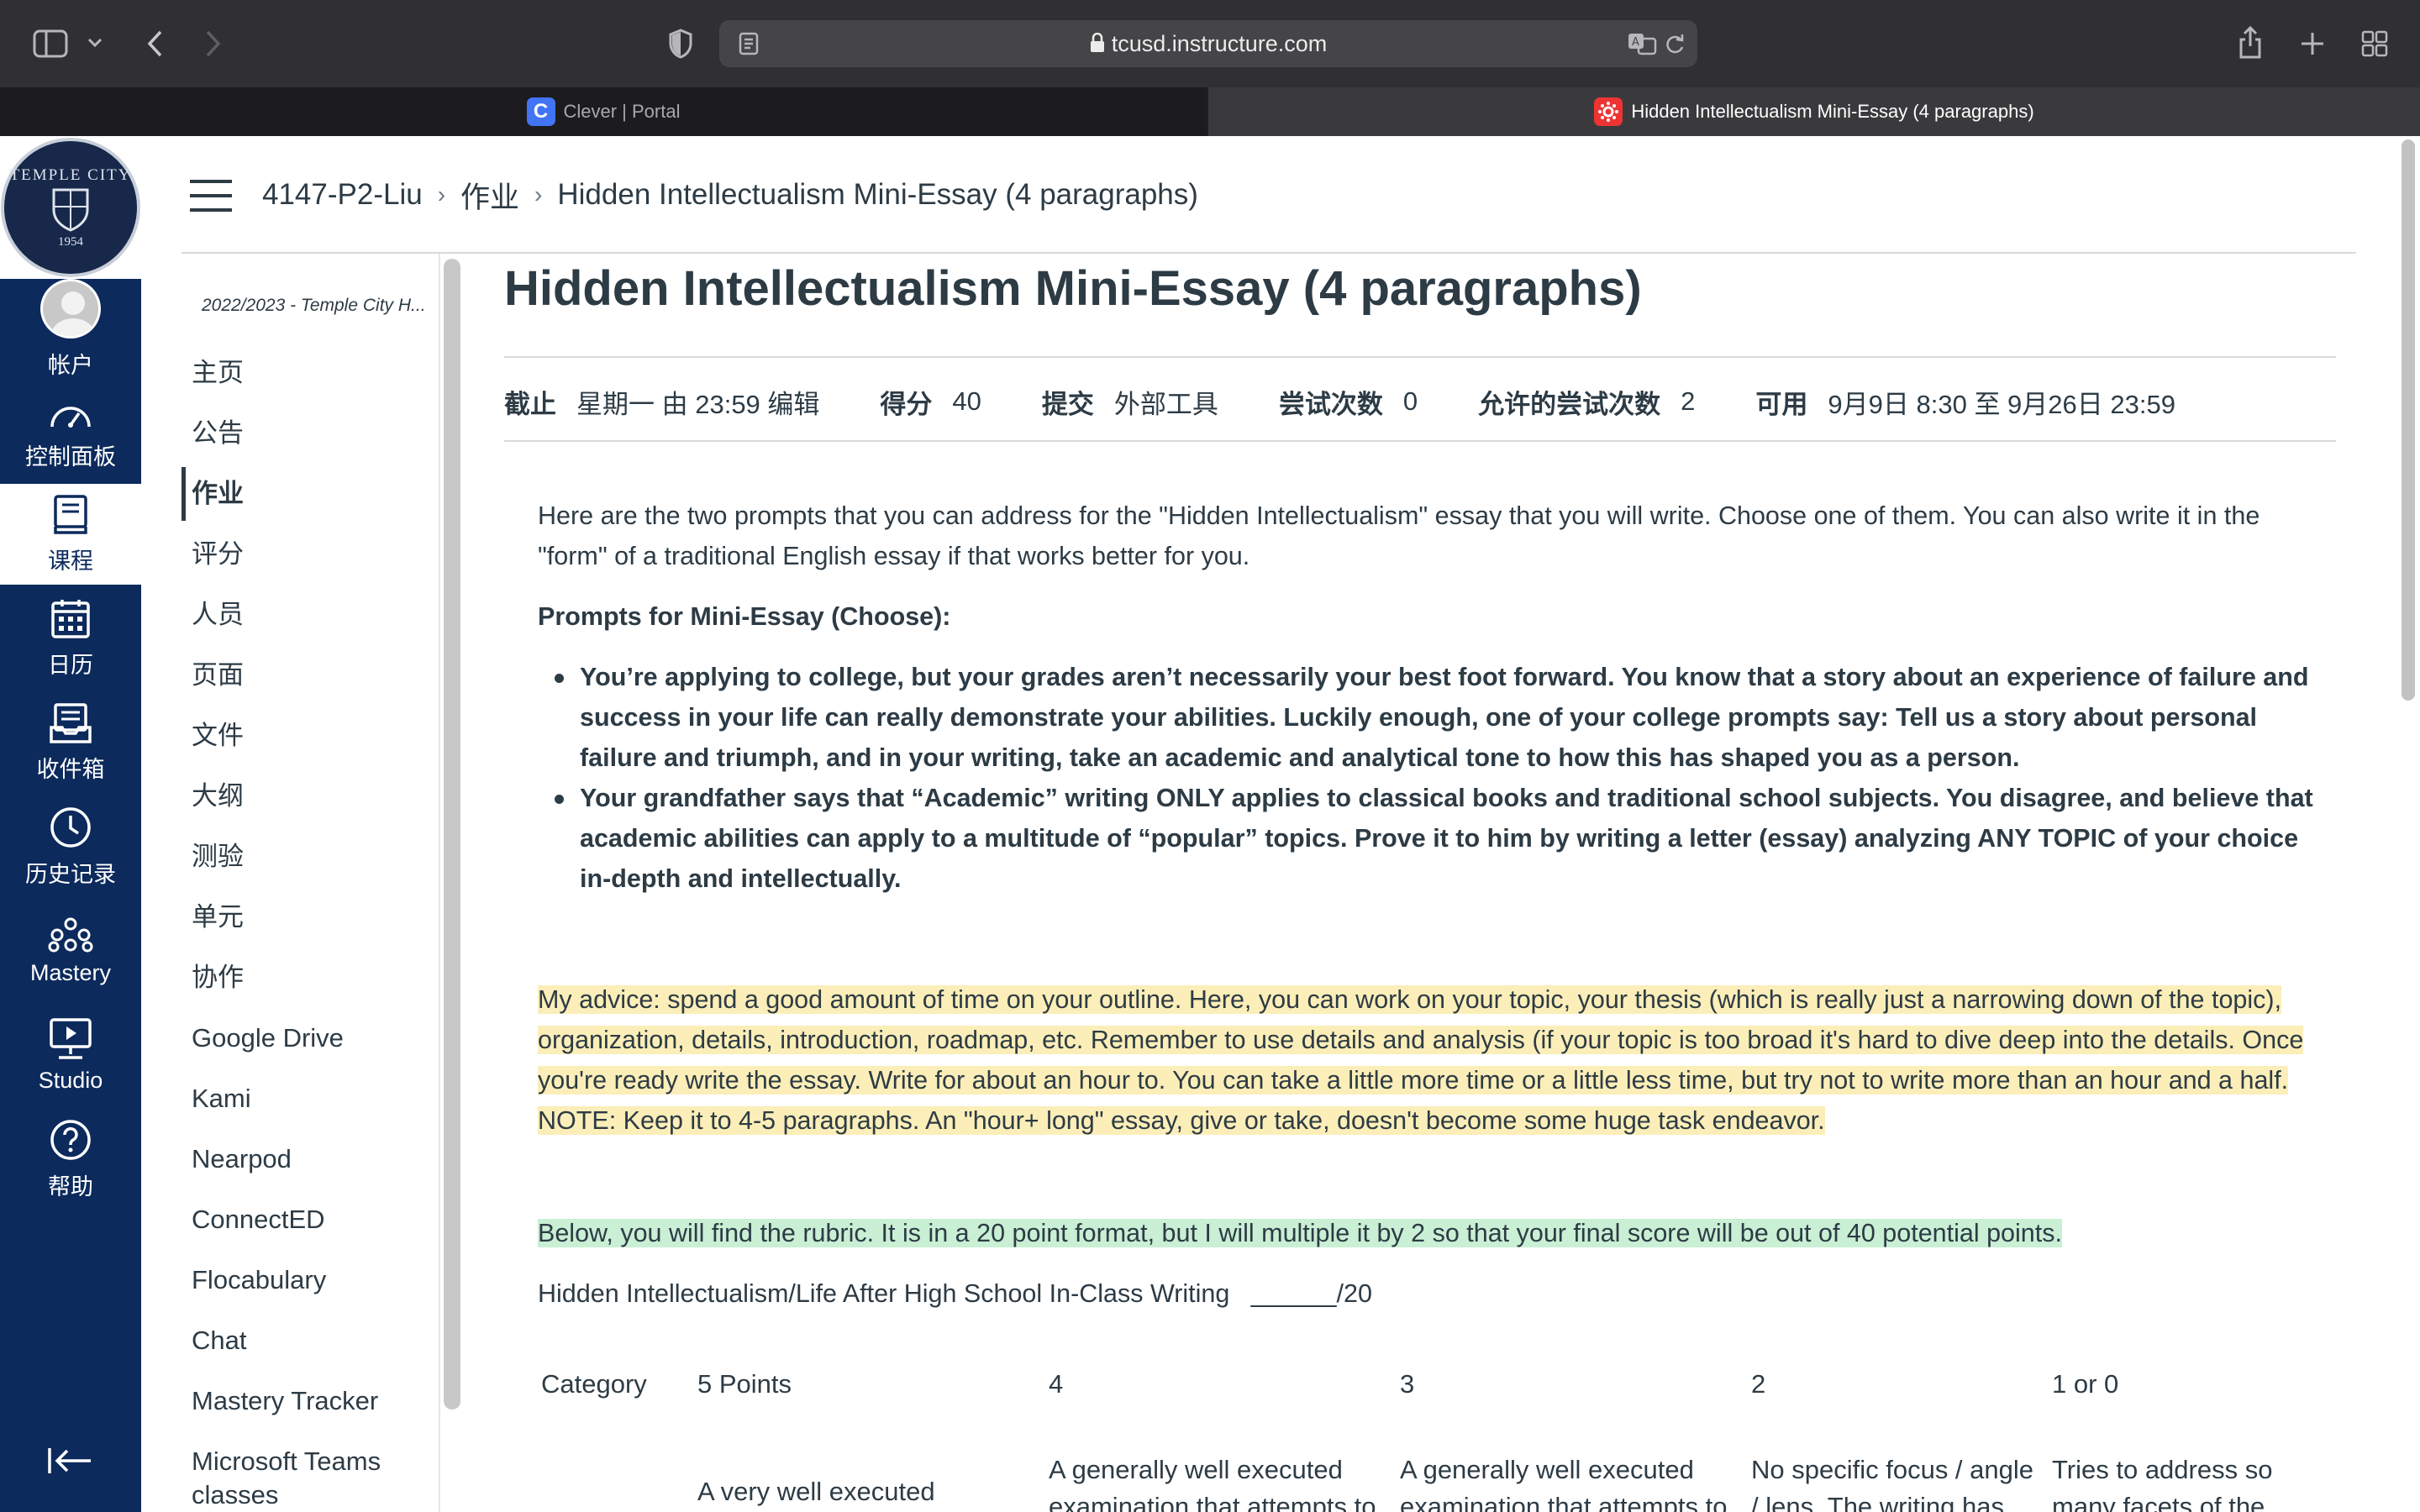  Describe the element at coordinates (70, 827) in the screenshot. I see `history-icon` at that location.